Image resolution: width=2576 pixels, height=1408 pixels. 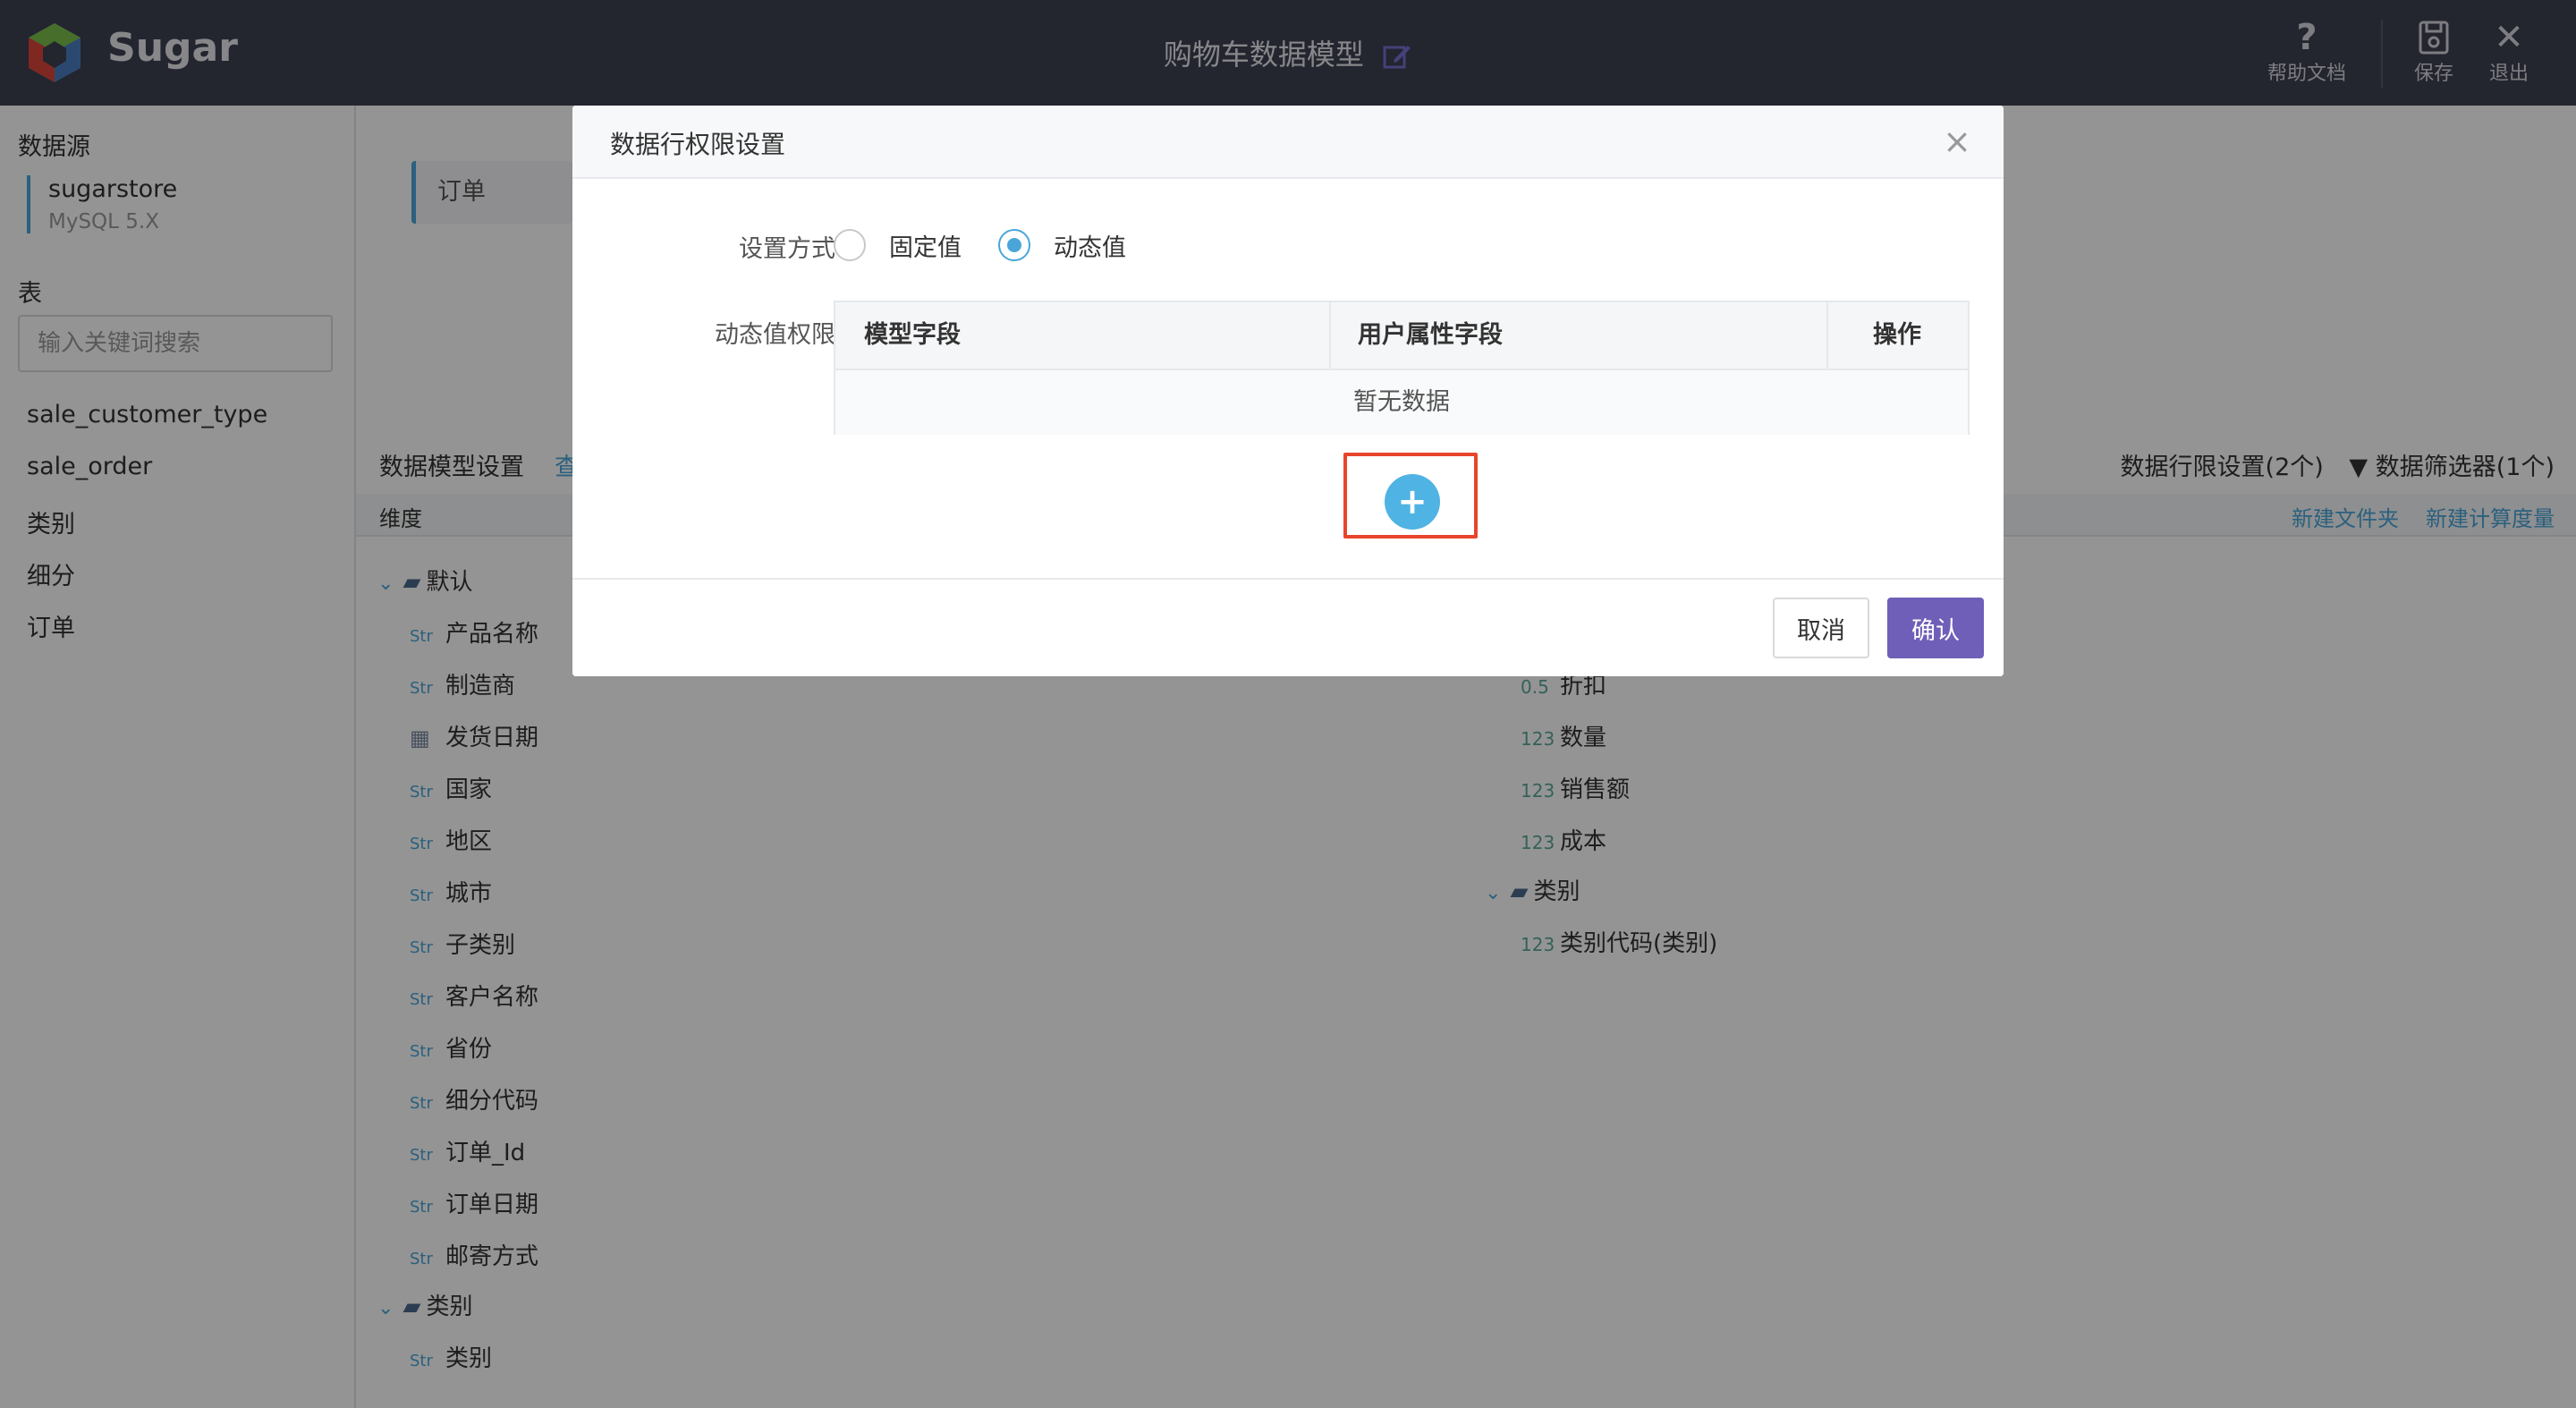 What do you see at coordinates (787, 249) in the screenshot?
I see `mode-label: 设置方式` at bounding box center [787, 249].